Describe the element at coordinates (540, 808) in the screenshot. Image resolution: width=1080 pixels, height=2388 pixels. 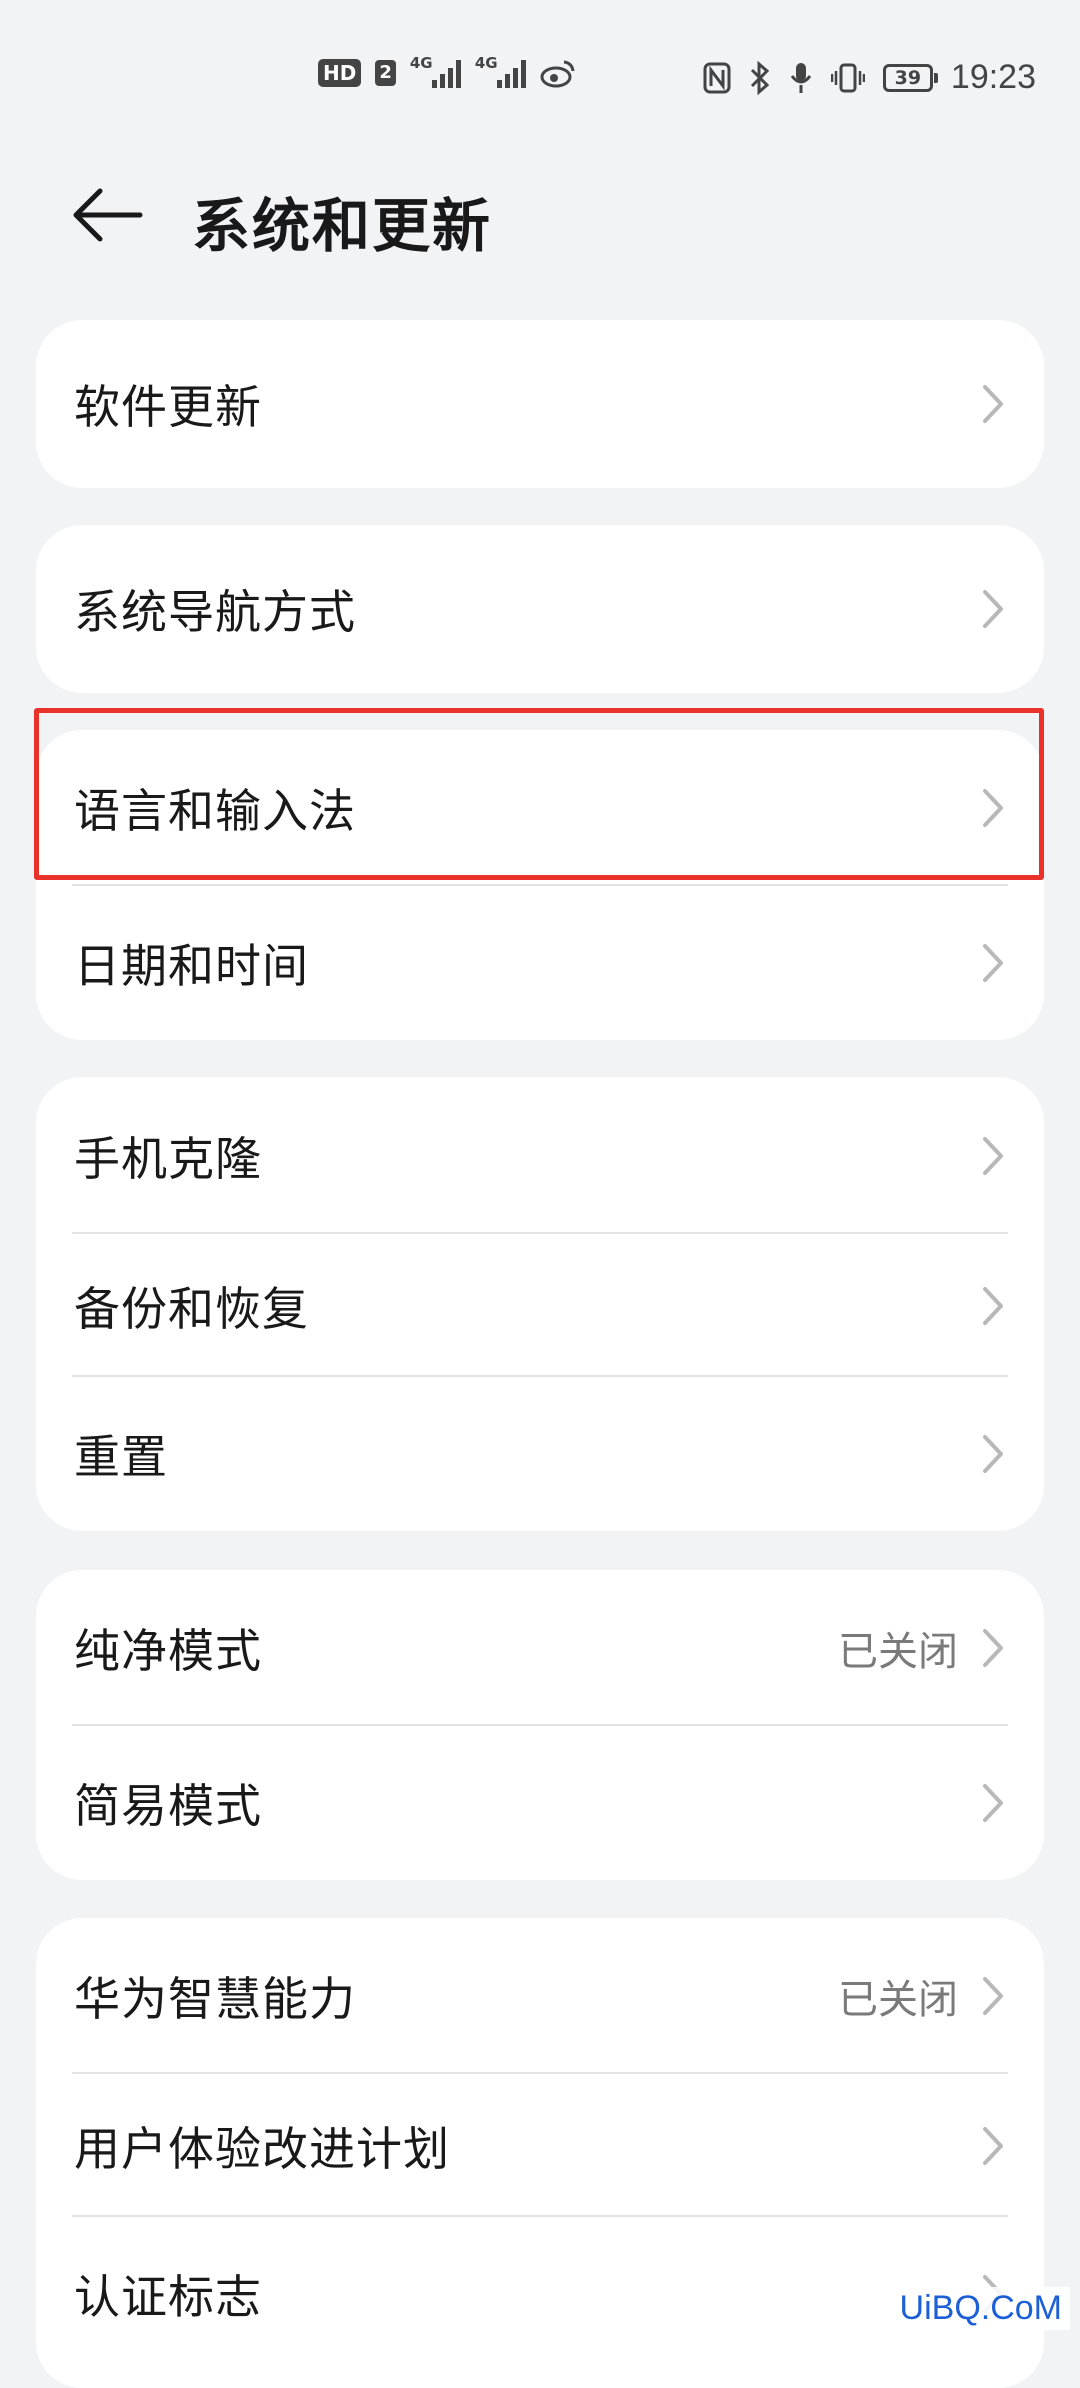
I see `settings-item-language-input: 语言和输入法` at that location.